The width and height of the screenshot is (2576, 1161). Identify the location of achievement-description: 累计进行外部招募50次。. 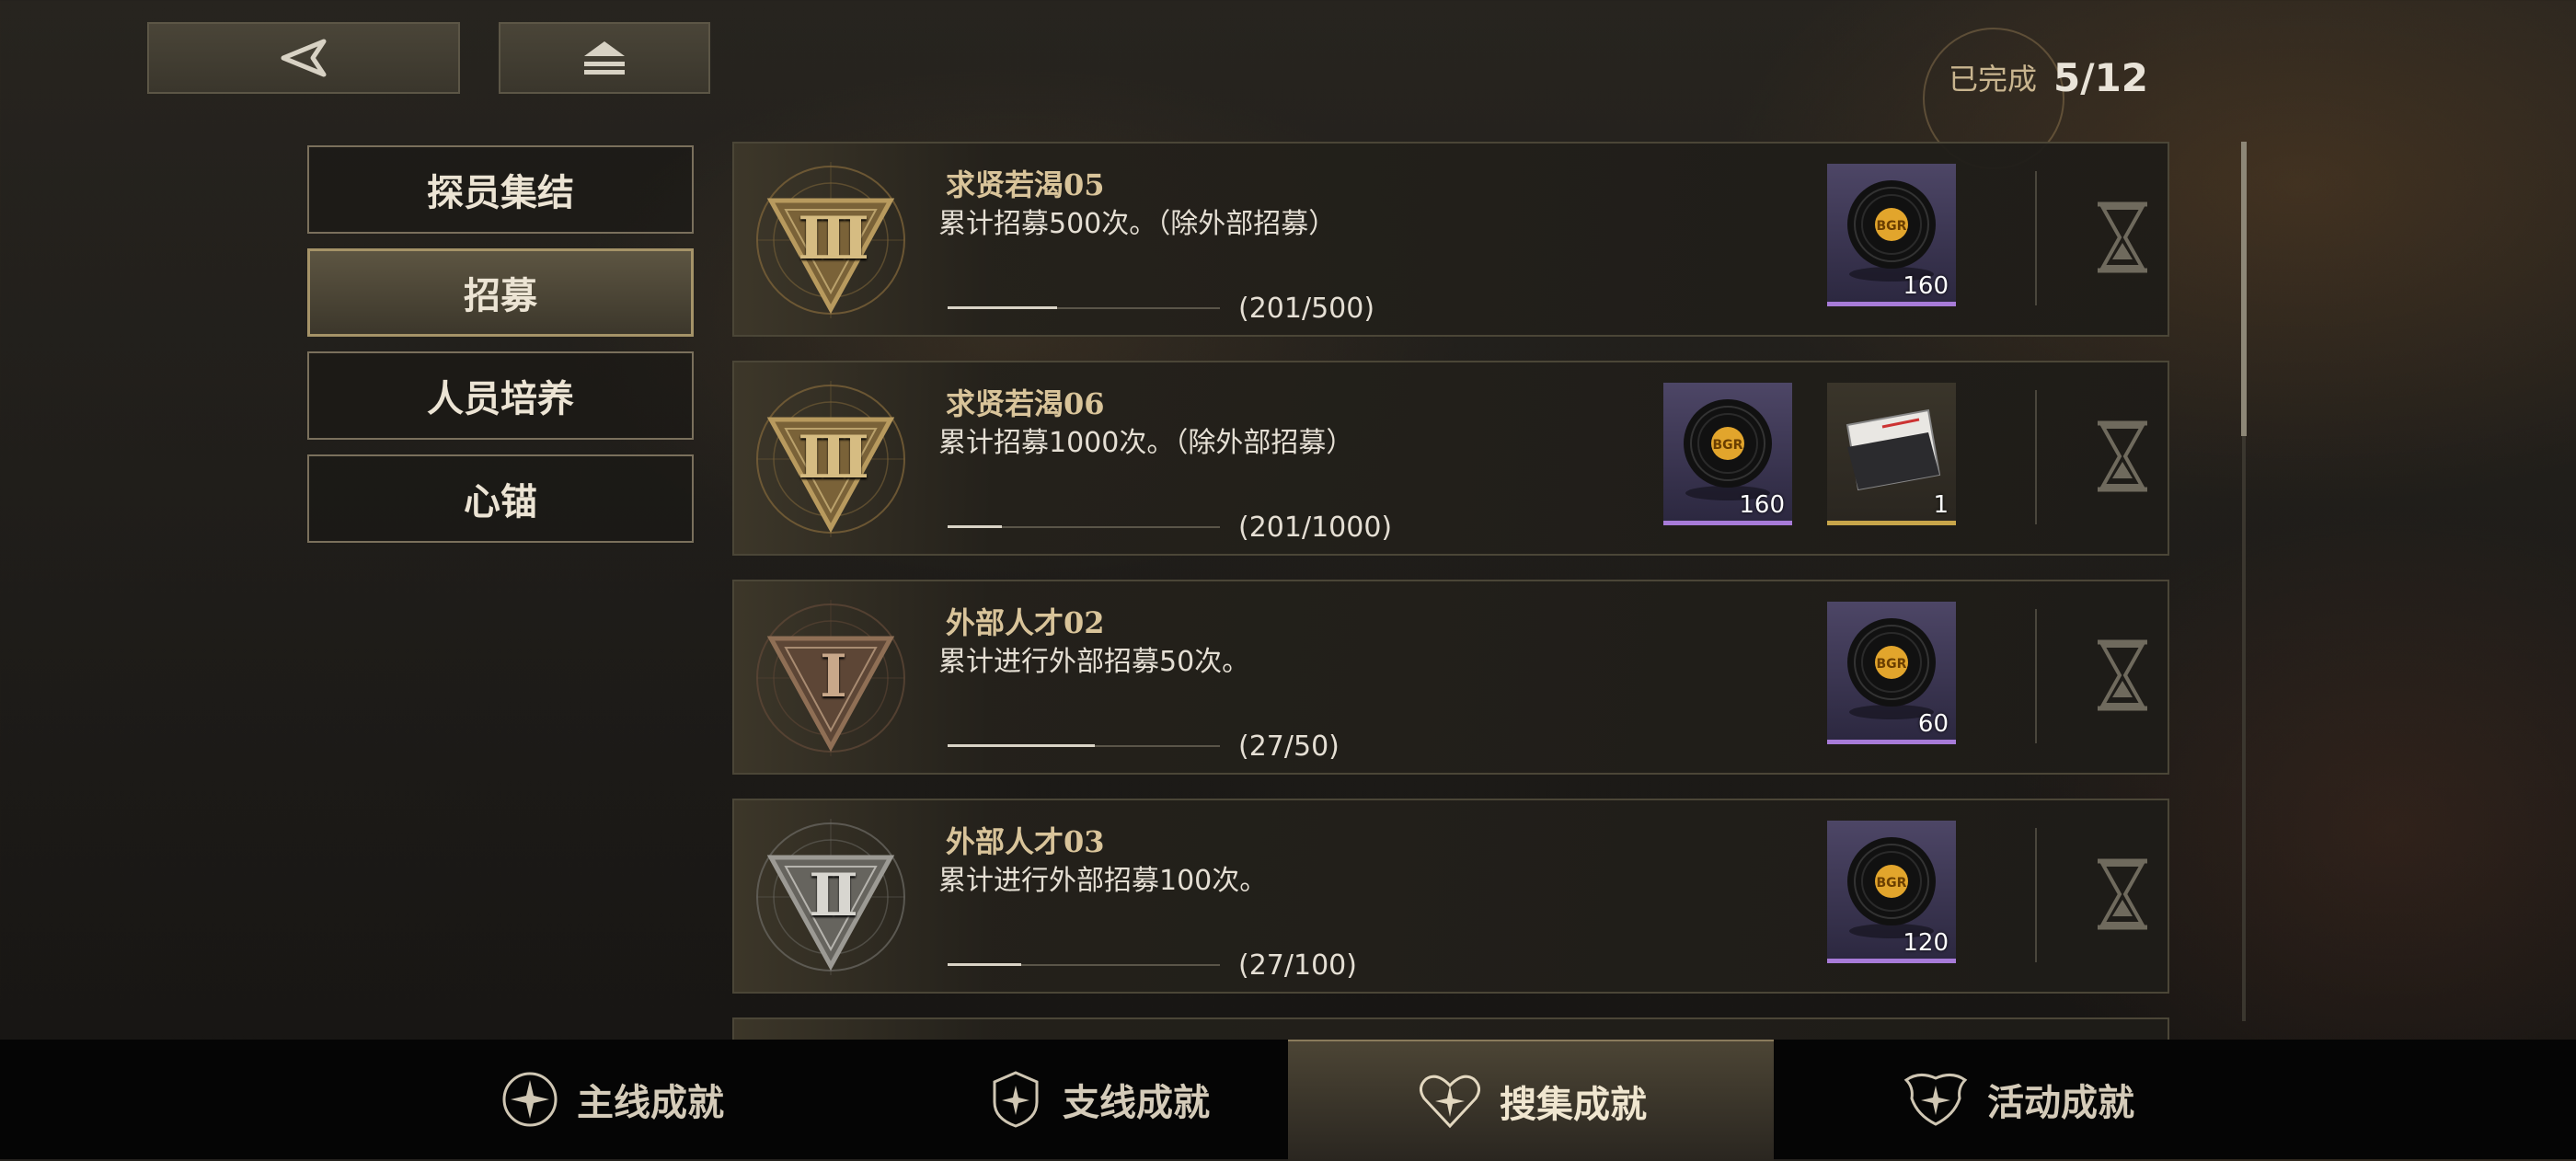
(1094, 662).